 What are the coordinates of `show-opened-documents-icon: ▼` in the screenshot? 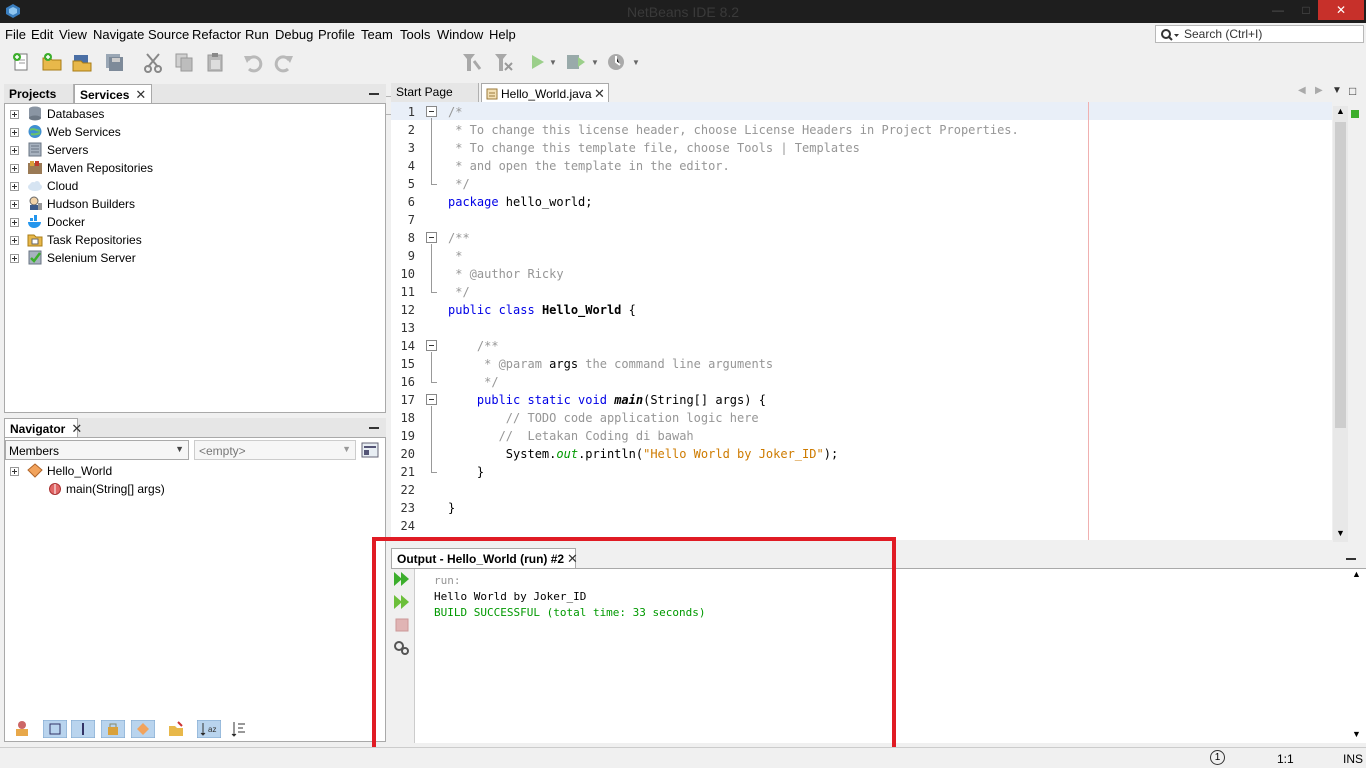 It's located at (1337, 90).